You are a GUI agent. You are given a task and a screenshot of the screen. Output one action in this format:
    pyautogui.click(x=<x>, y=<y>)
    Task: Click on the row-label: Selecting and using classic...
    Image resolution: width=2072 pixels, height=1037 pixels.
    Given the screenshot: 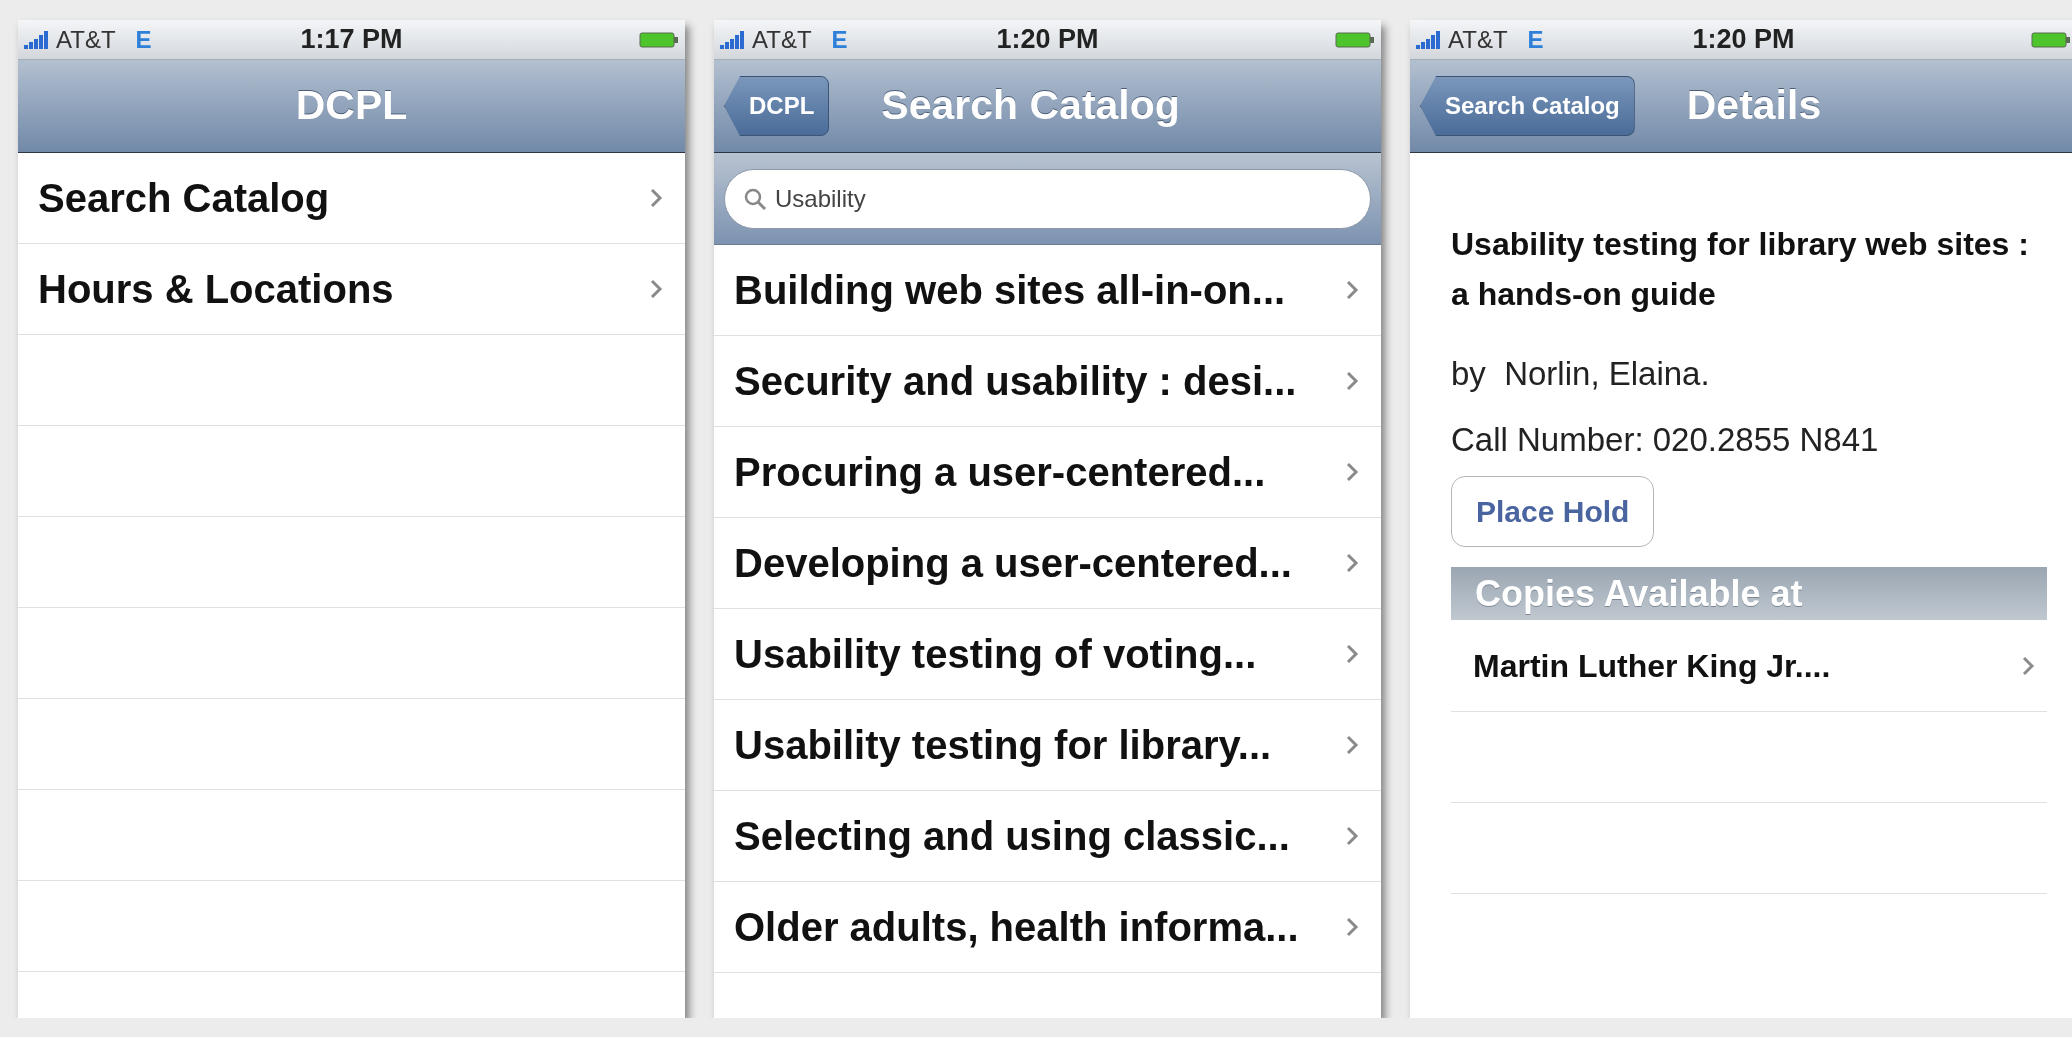 What is the action you would take?
    pyautogui.click(x=1012, y=836)
    